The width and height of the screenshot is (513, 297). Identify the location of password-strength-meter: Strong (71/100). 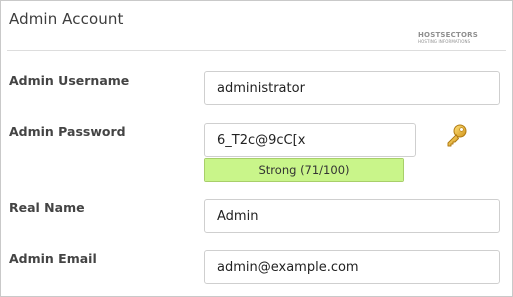
(304, 170).